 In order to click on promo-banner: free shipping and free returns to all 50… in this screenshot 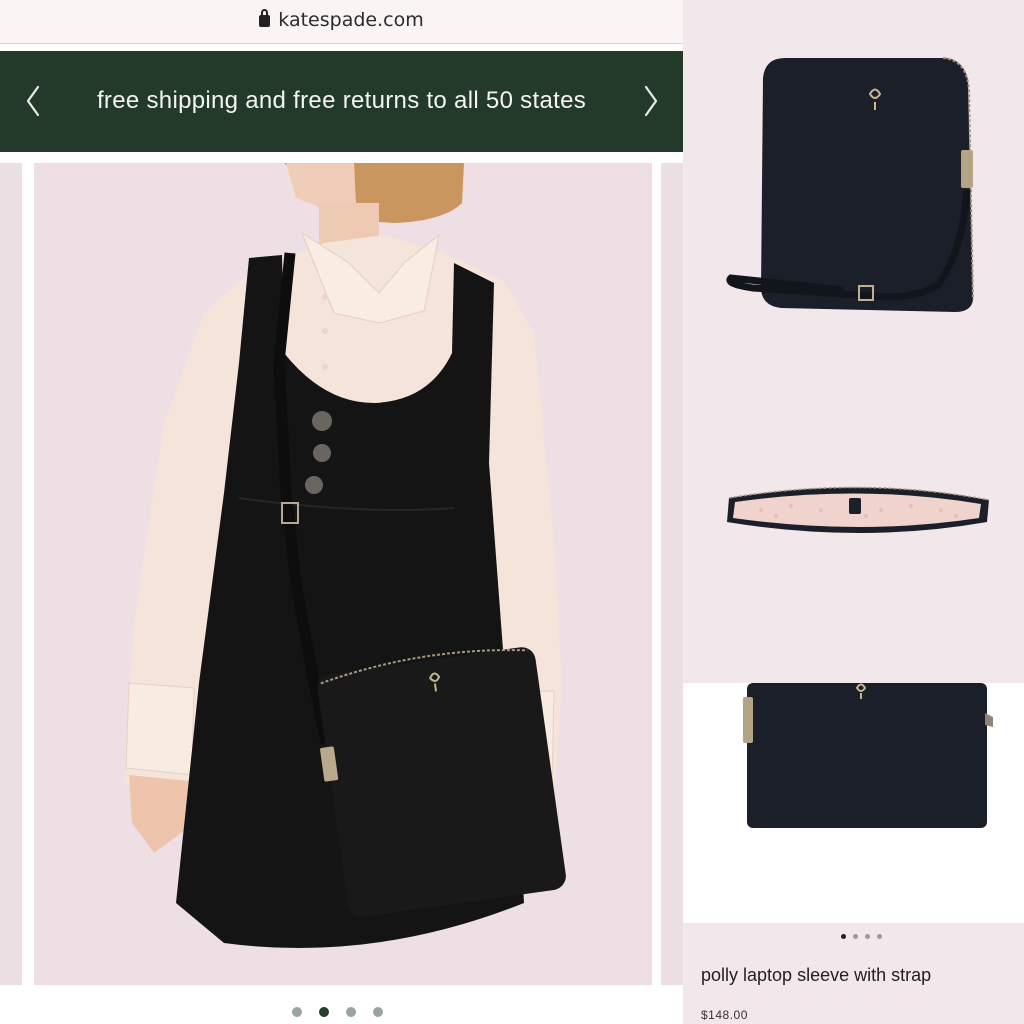, I will do `click(341, 101)`.